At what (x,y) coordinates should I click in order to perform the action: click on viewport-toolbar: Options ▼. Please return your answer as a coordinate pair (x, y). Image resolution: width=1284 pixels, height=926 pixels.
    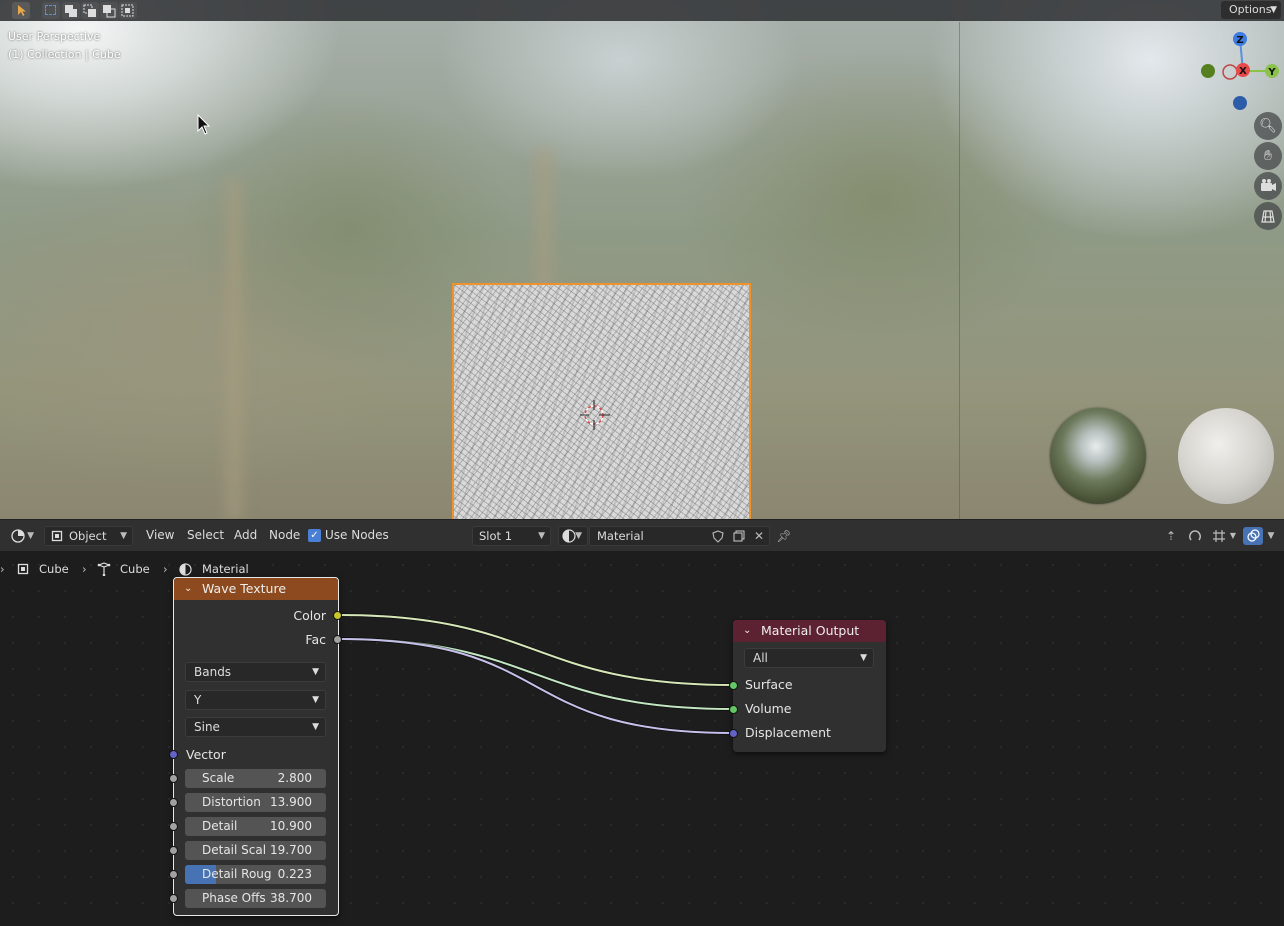
    Looking at the image, I should click on (642, 10).